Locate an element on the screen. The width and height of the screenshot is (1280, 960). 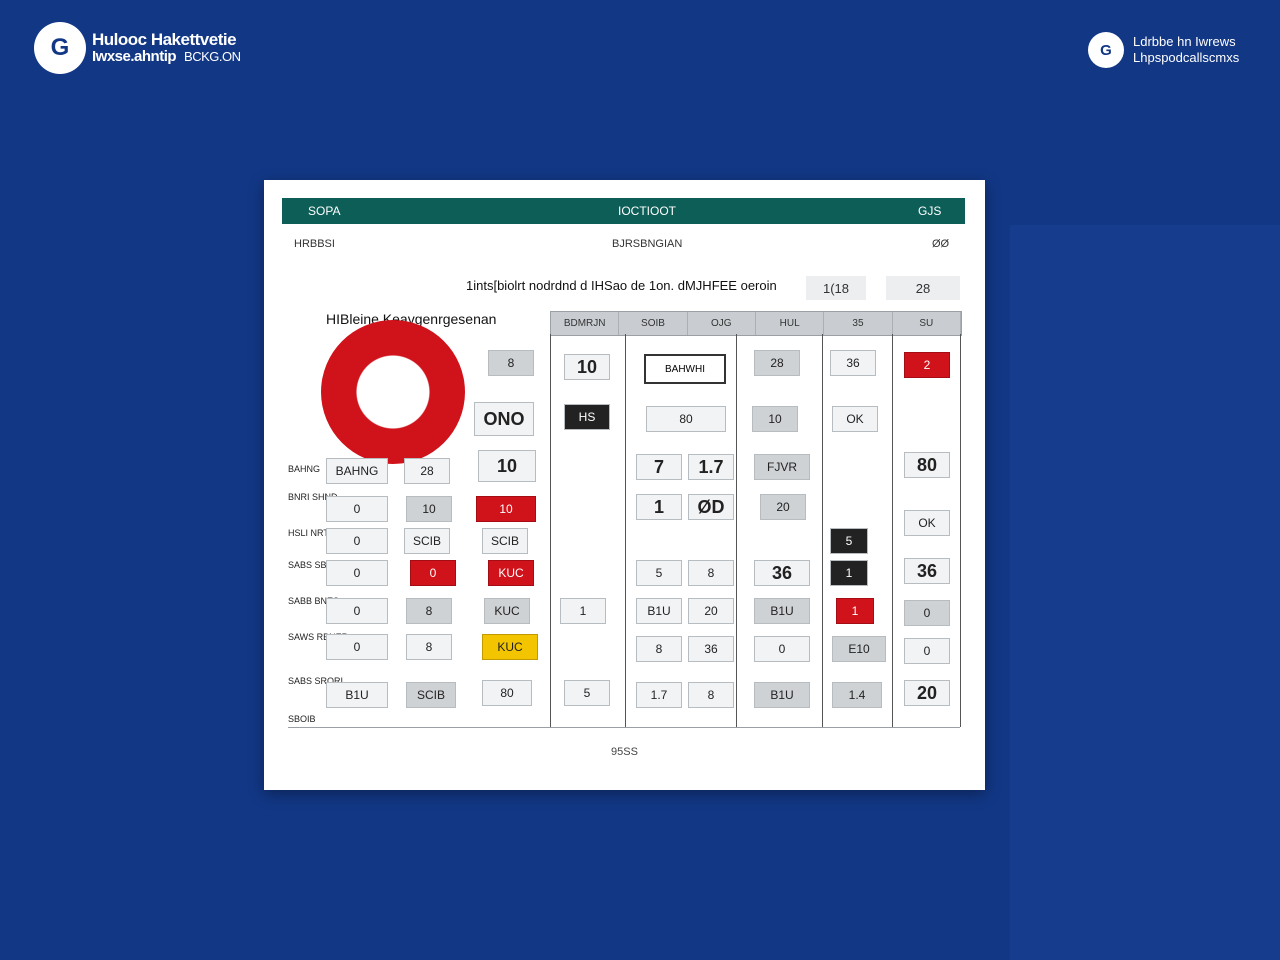
label-tag: BAHWHI is located at coordinates (685, 369).